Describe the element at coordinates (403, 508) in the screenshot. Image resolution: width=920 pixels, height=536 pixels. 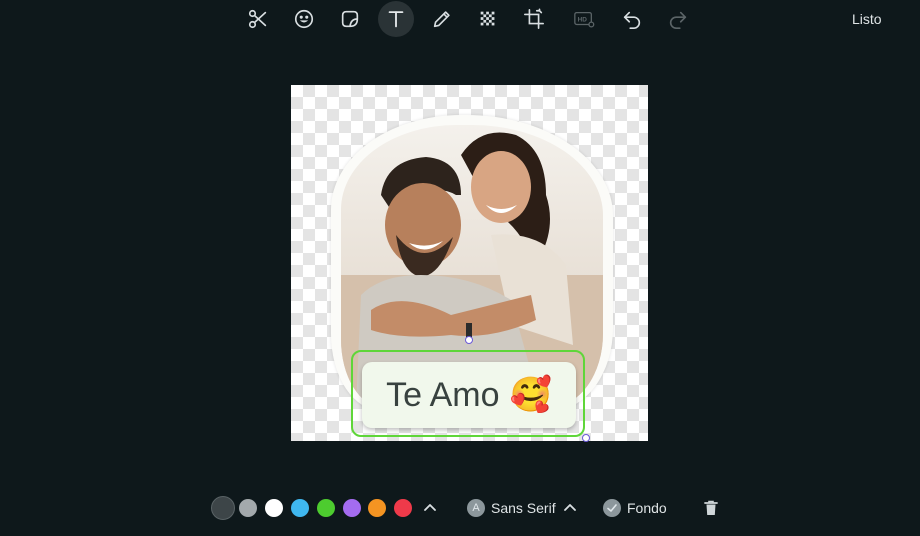
I see `color-swatch-red` at that location.